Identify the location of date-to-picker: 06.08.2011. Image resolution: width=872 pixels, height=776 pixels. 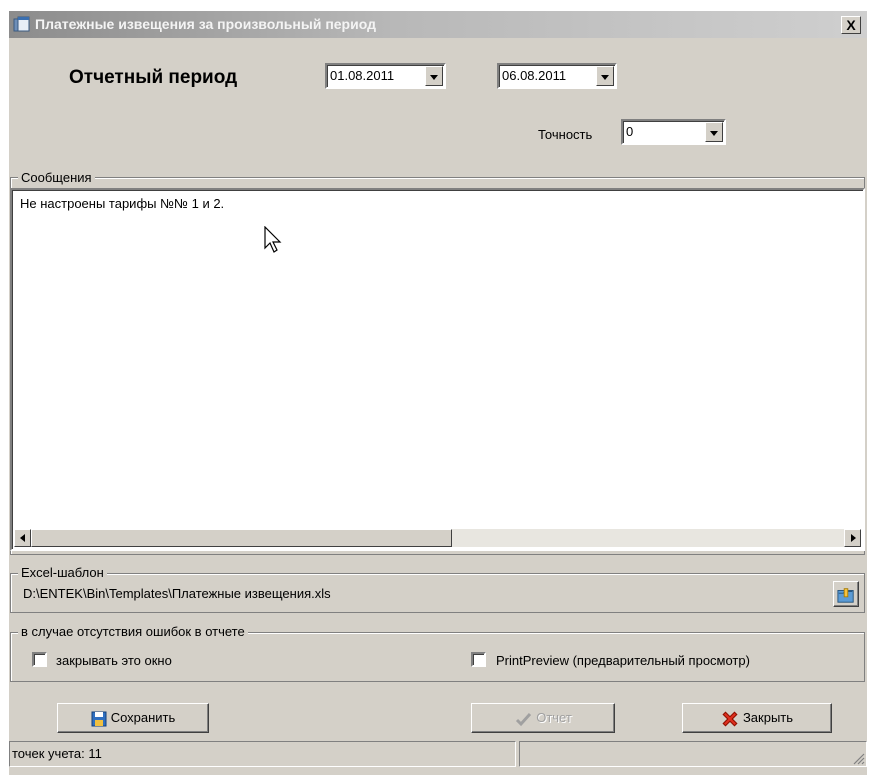
(557, 76).